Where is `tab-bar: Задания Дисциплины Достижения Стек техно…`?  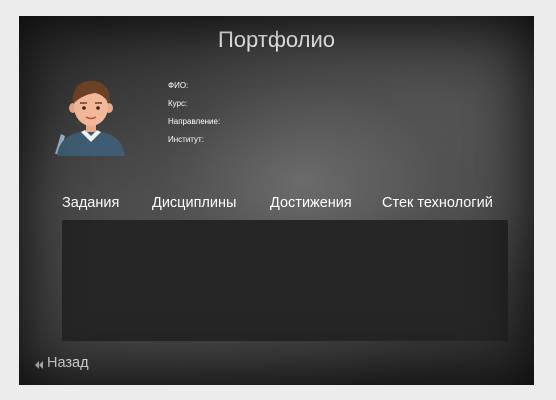 tab-bar: Задания Дисциплины Достижения Стек техно… is located at coordinates (292, 206).